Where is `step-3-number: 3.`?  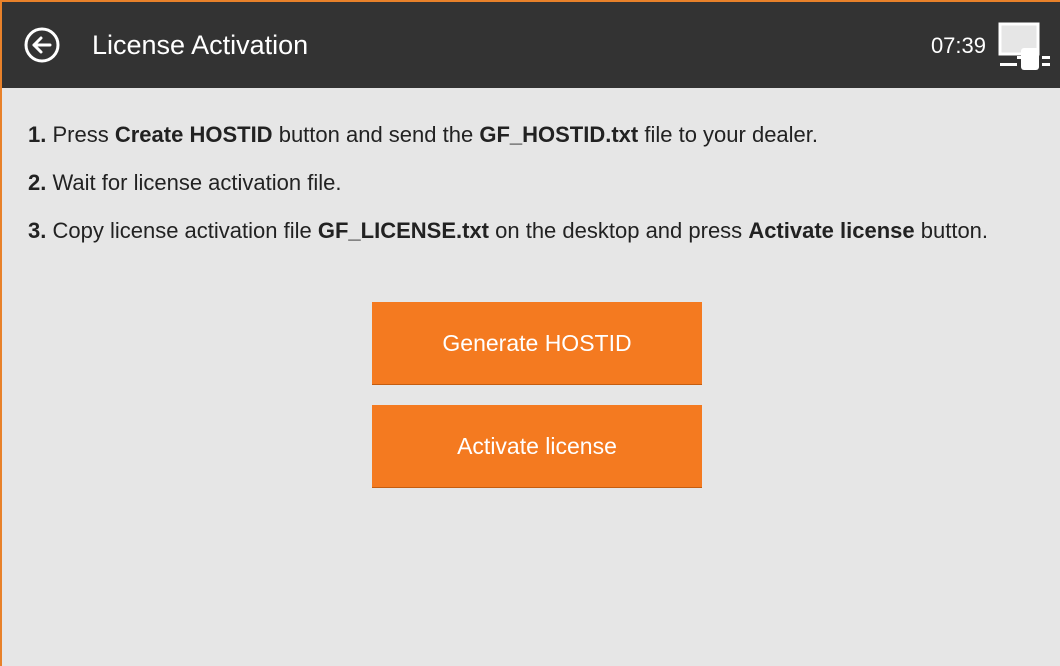
step-3-number: 3. is located at coordinates (37, 230).